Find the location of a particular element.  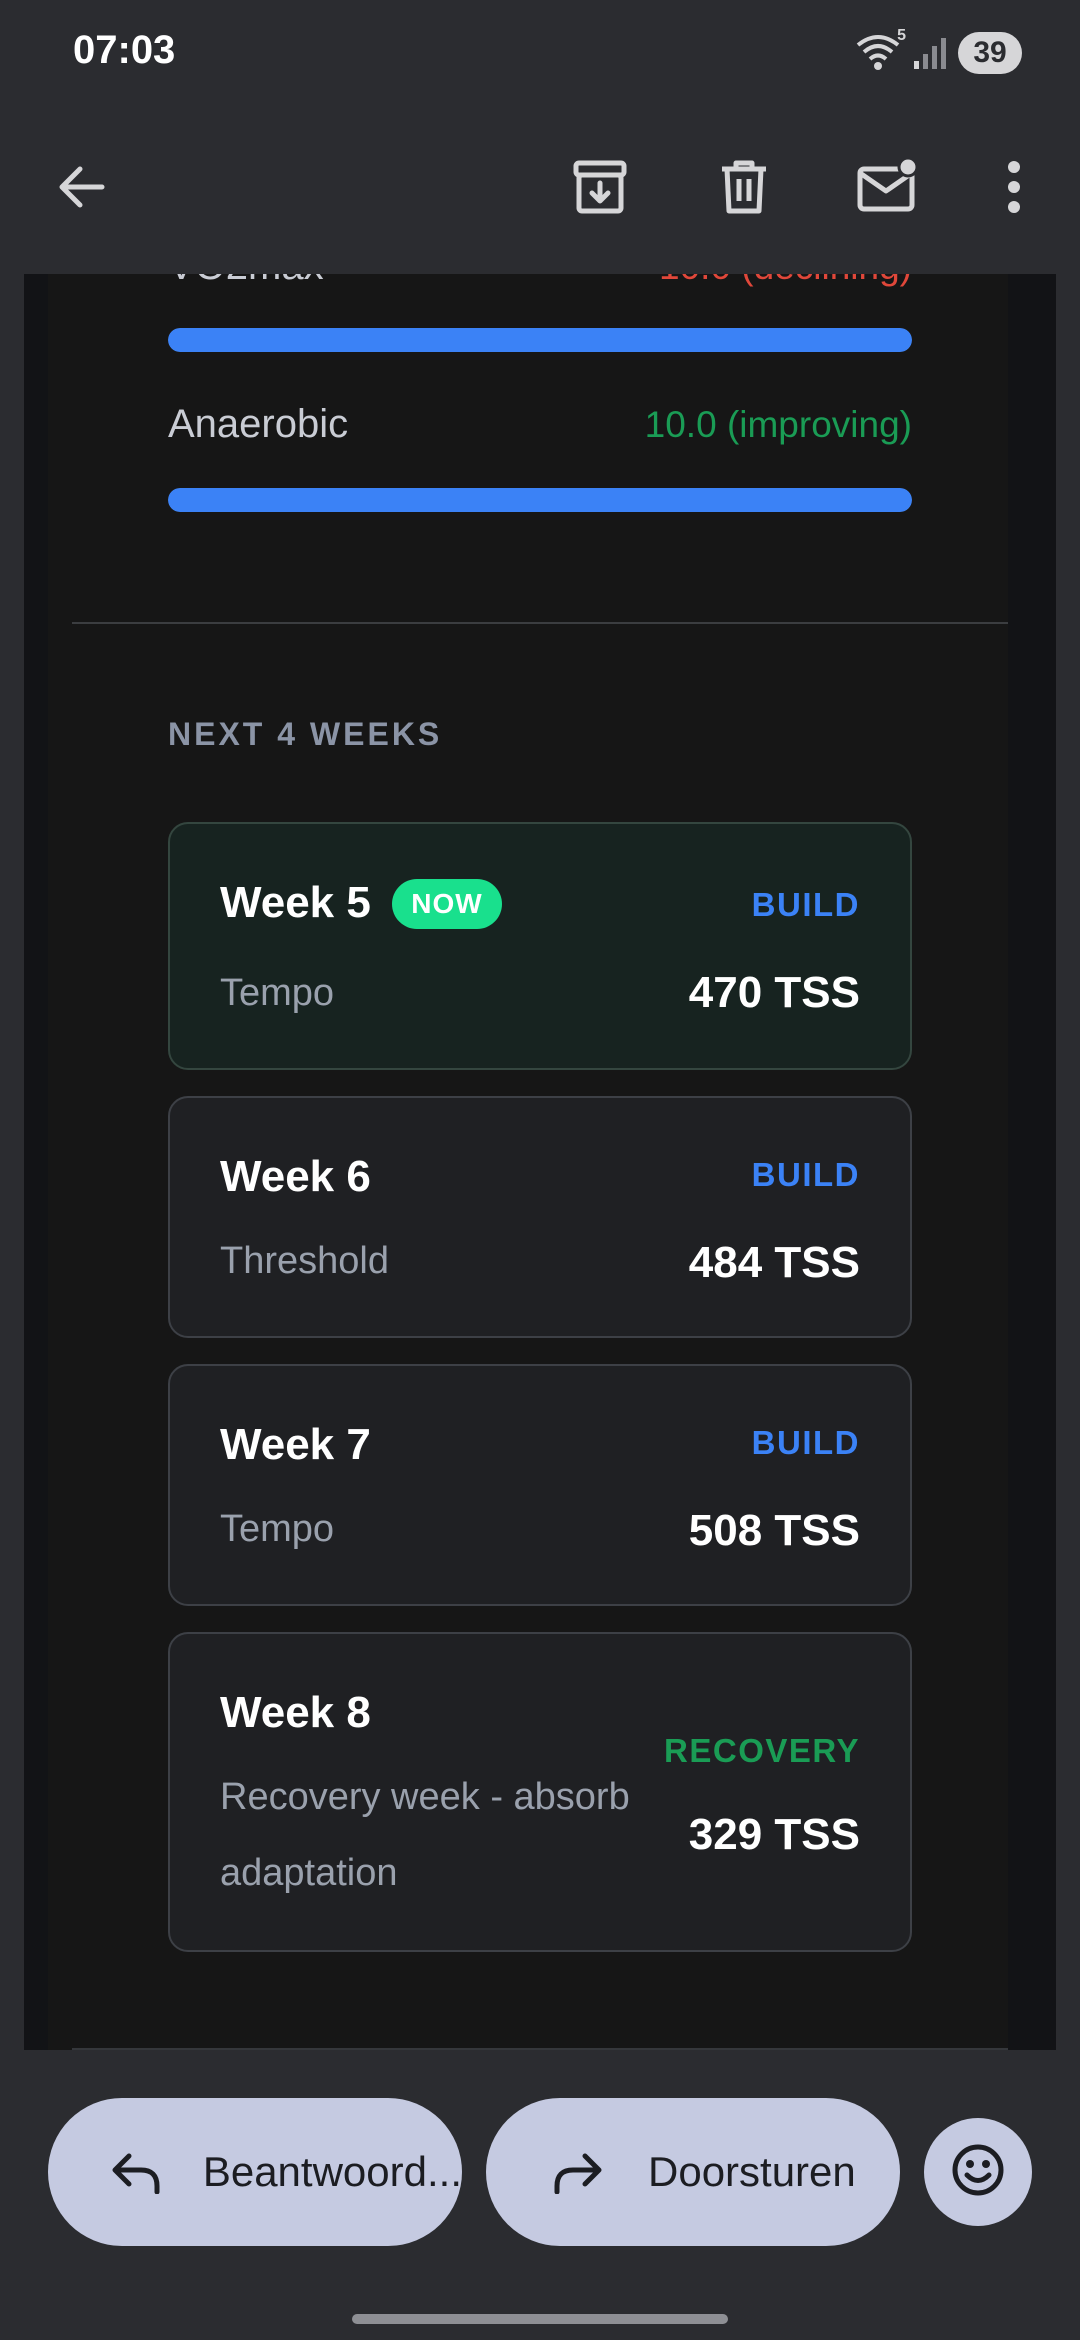

tss-value: 470 TSS is located at coordinates (774, 992).